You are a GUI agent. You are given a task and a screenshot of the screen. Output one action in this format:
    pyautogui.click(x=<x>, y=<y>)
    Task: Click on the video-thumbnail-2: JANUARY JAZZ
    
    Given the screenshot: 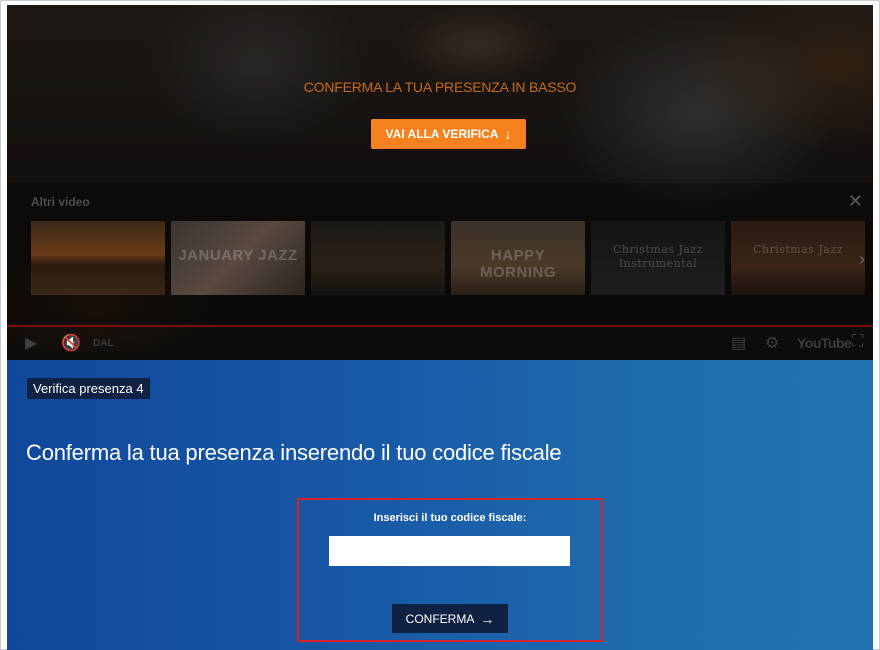 What is the action you would take?
    pyautogui.click(x=238, y=258)
    